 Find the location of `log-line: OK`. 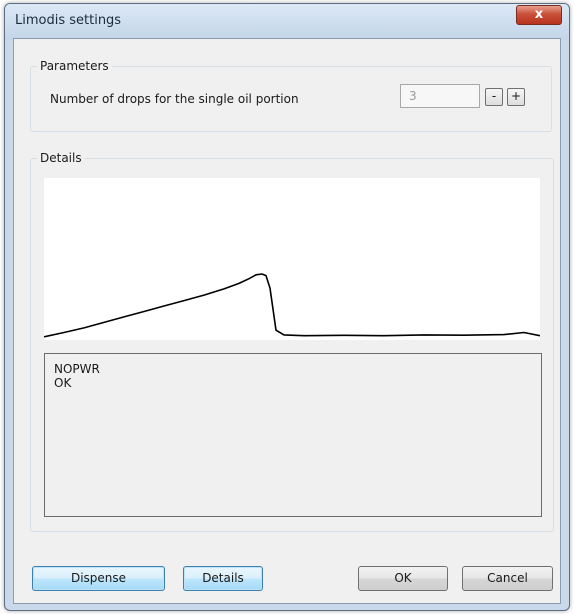

log-line: OK is located at coordinates (63, 383).